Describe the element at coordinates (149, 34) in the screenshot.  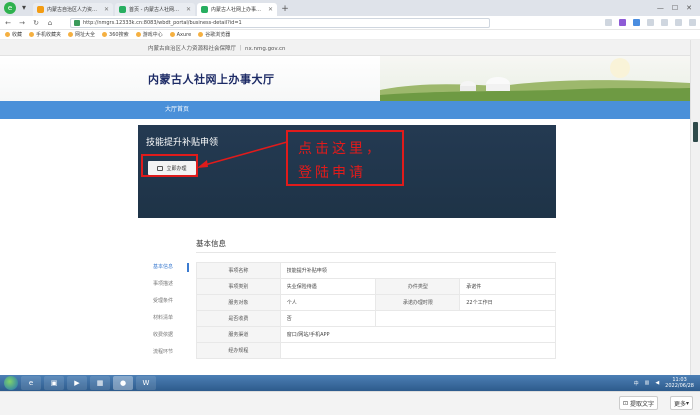
I see `bookmark-item: 游戏中心` at that location.